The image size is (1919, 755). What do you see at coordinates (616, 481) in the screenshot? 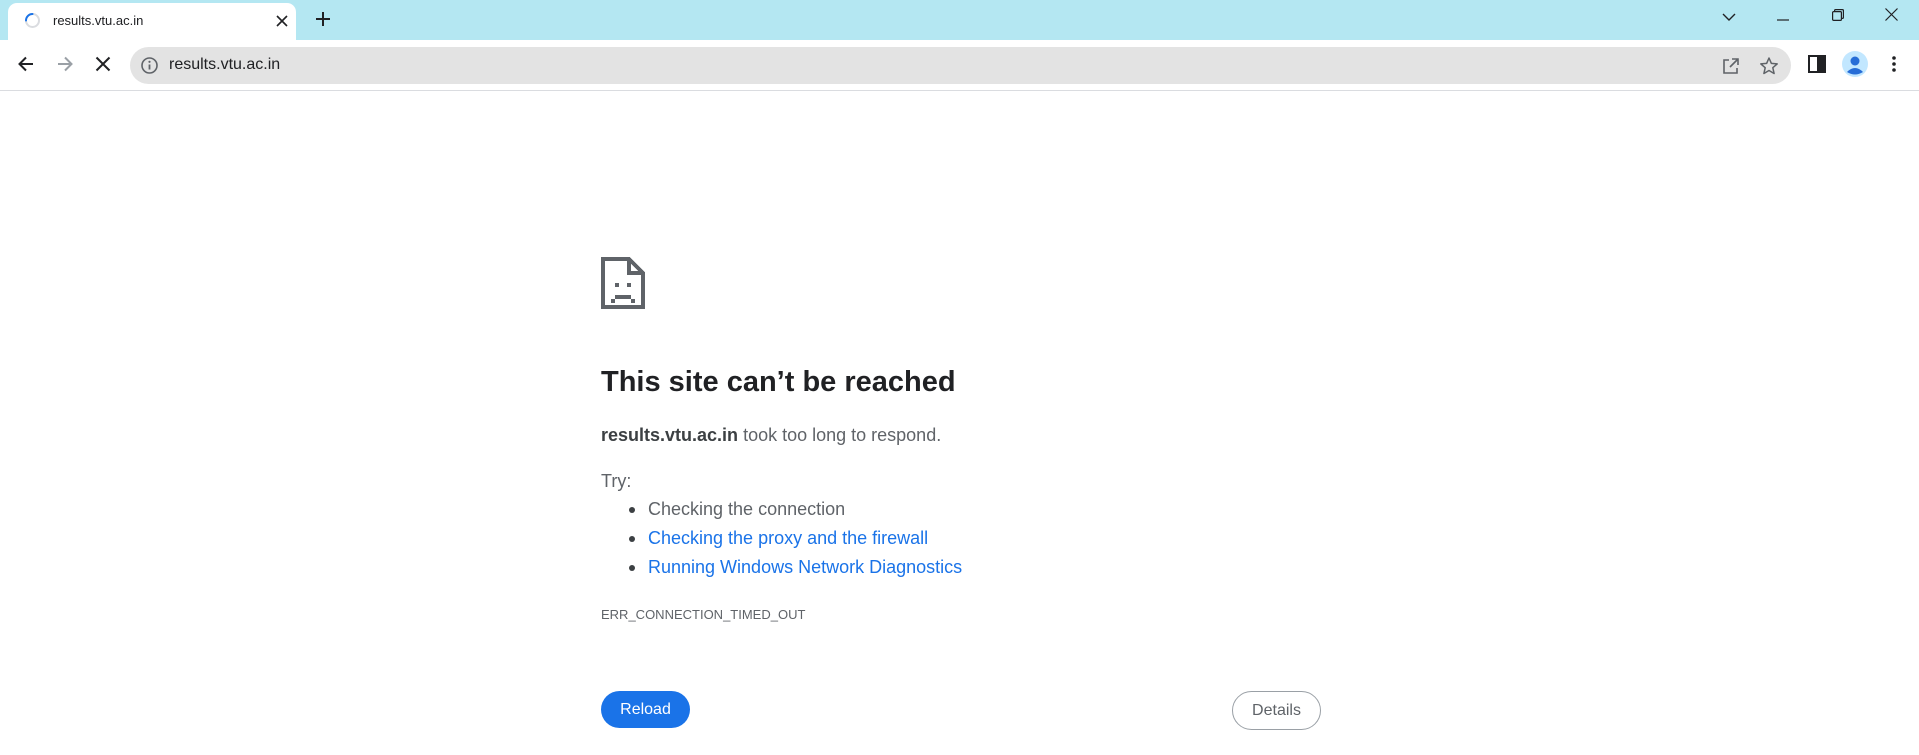
I see `try-label: Try:` at bounding box center [616, 481].